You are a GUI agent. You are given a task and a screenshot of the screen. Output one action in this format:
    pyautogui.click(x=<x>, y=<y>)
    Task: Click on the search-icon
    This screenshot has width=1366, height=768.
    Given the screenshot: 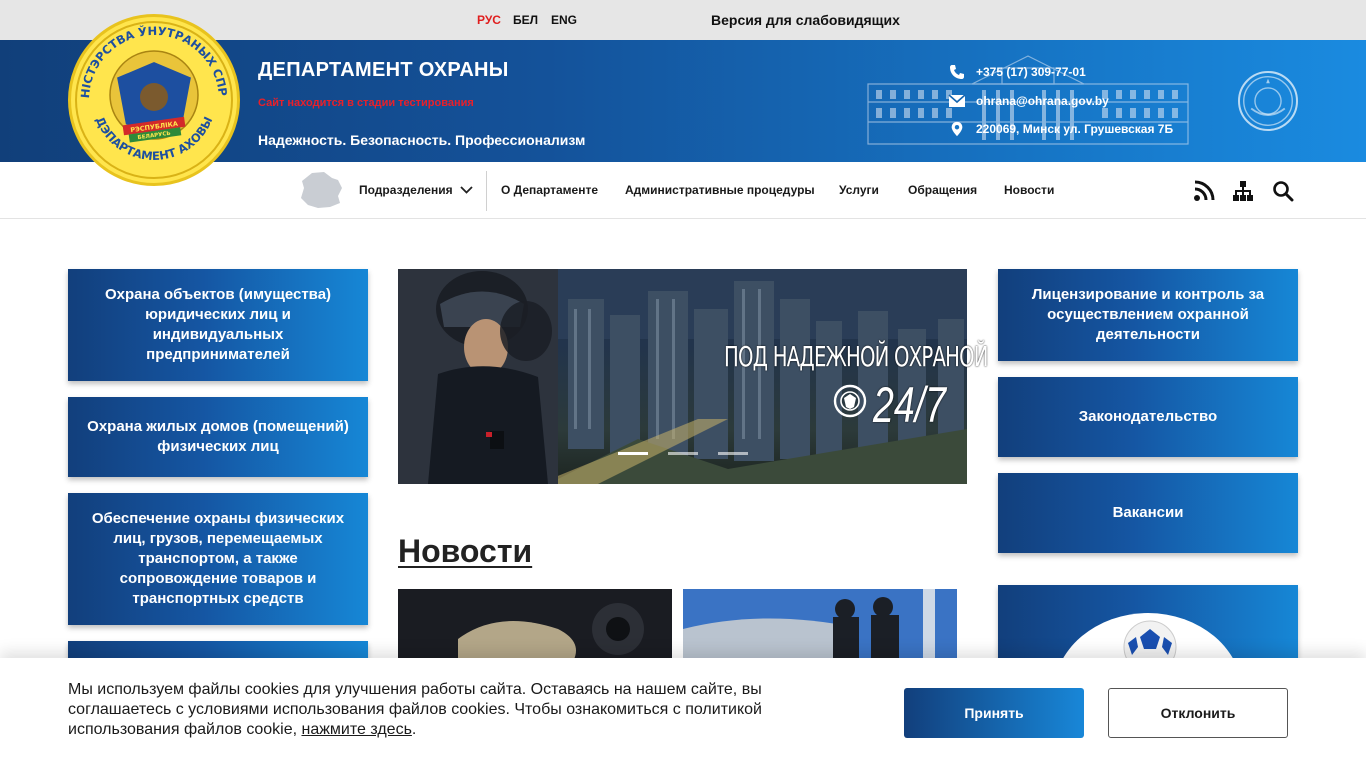 What is the action you would take?
    pyautogui.click(x=1283, y=191)
    